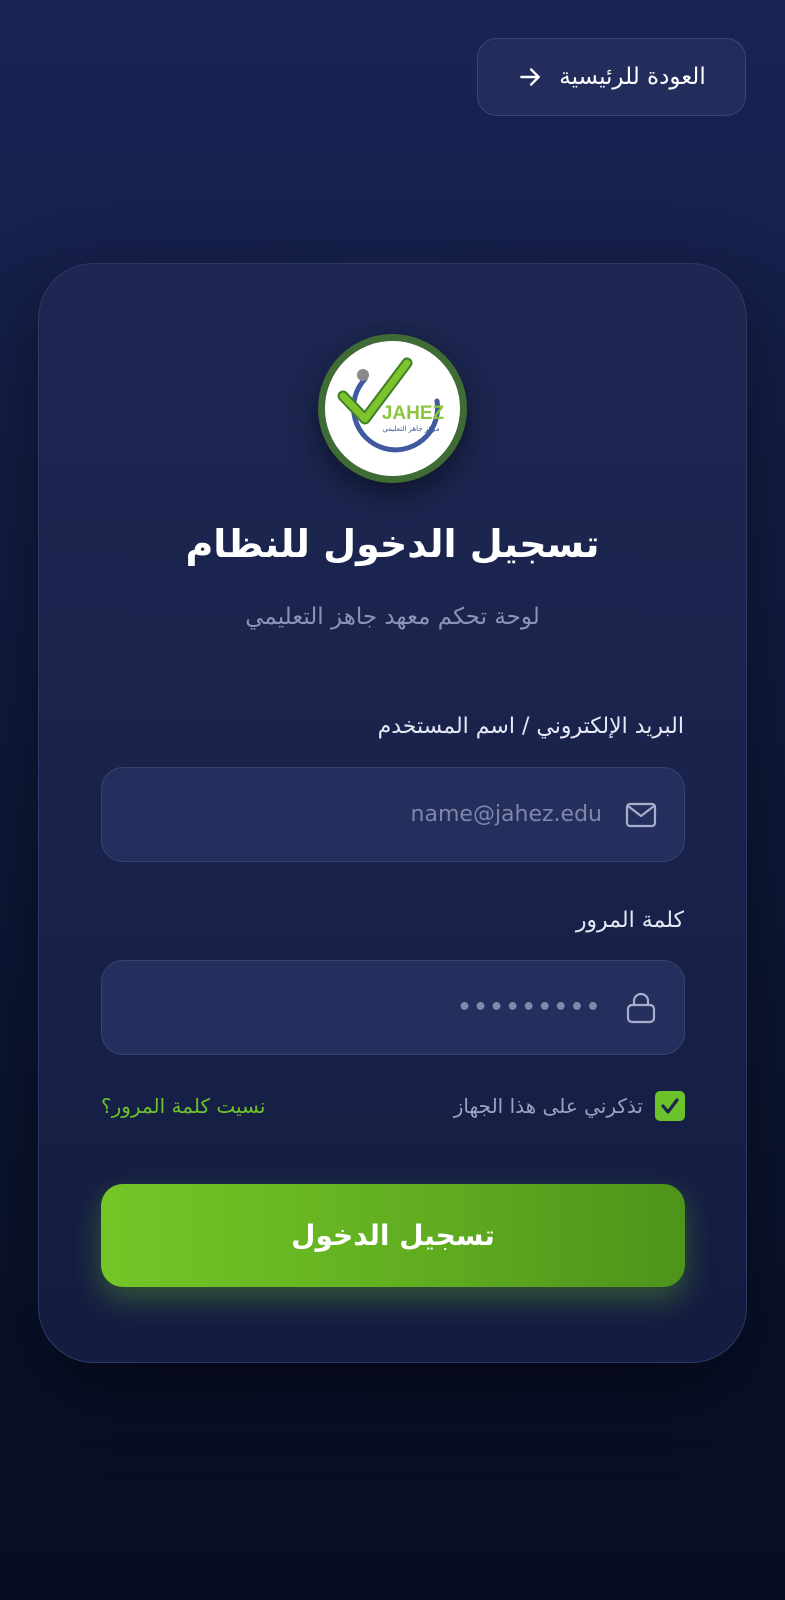 This screenshot has height=1600, width=785. What do you see at coordinates (183, 1106) in the screenshot?
I see `forgot-password-link: نسيت كلمة المرور؟` at bounding box center [183, 1106].